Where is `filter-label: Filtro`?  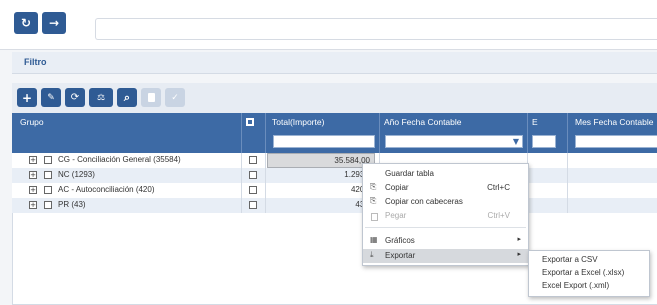
filter-label: Filtro is located at coordinates (35, 62).